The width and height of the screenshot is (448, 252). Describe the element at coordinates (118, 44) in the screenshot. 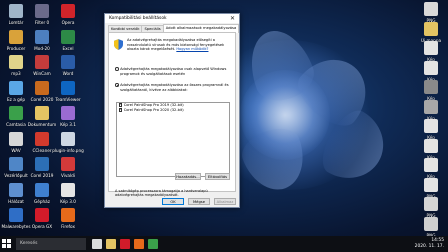

I see `shield-icon` at that location.